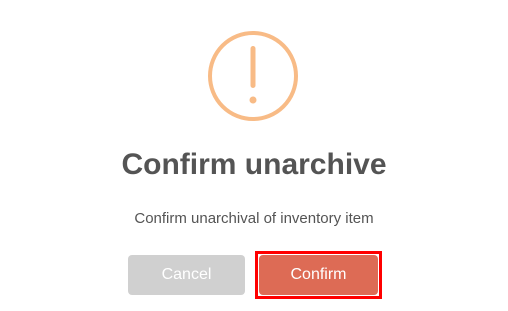  I want to click on dialog-title: Confirm unarchive, so click(254, 164).